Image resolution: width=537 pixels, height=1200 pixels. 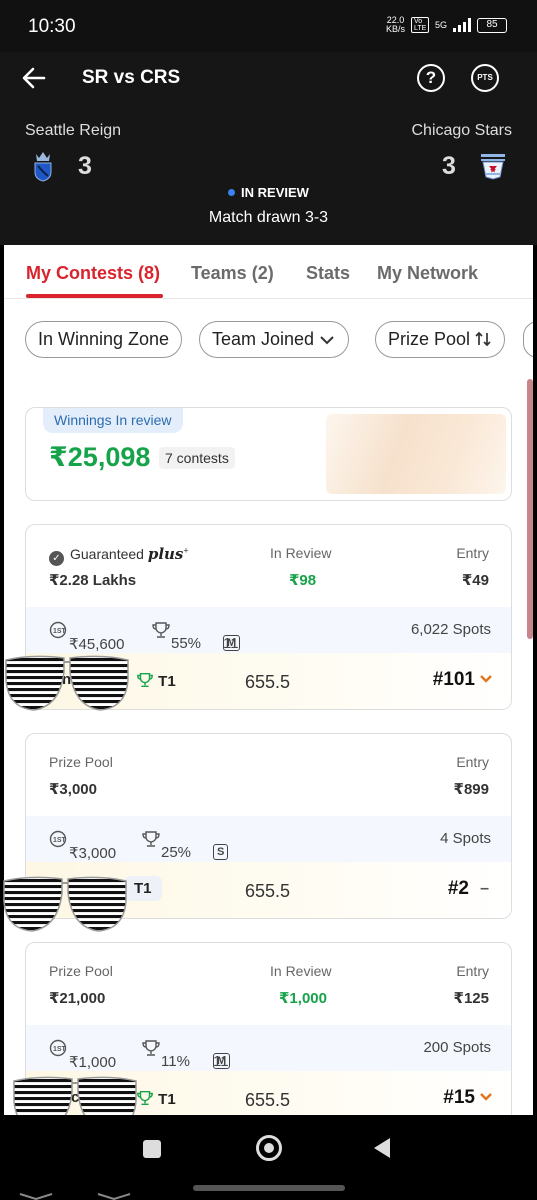 I want to click on contest-info-row: 1ST ₹45,600 55% M 11 6,022 Spots, so click(x=268, y=630).